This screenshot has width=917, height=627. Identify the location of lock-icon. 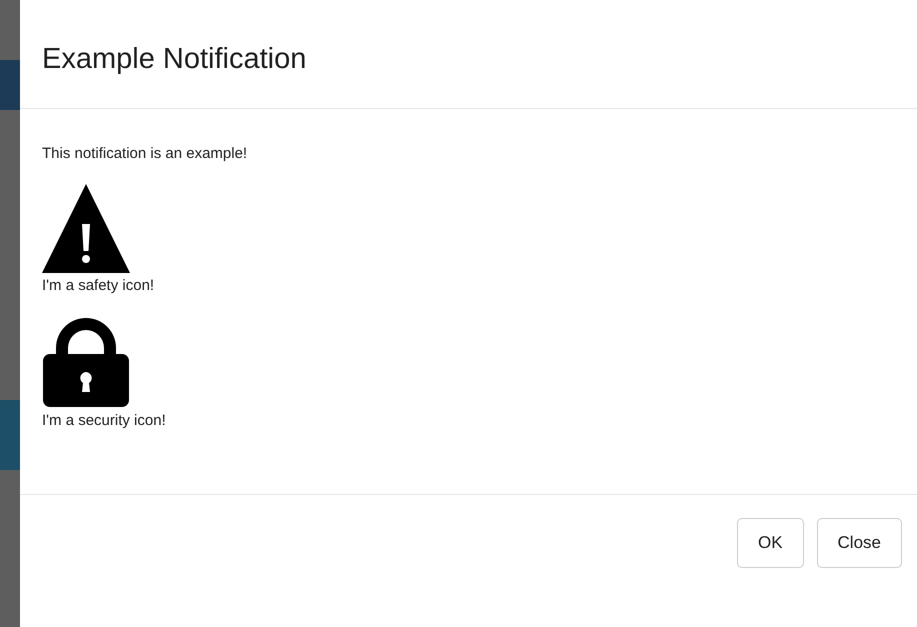
(86, 363).